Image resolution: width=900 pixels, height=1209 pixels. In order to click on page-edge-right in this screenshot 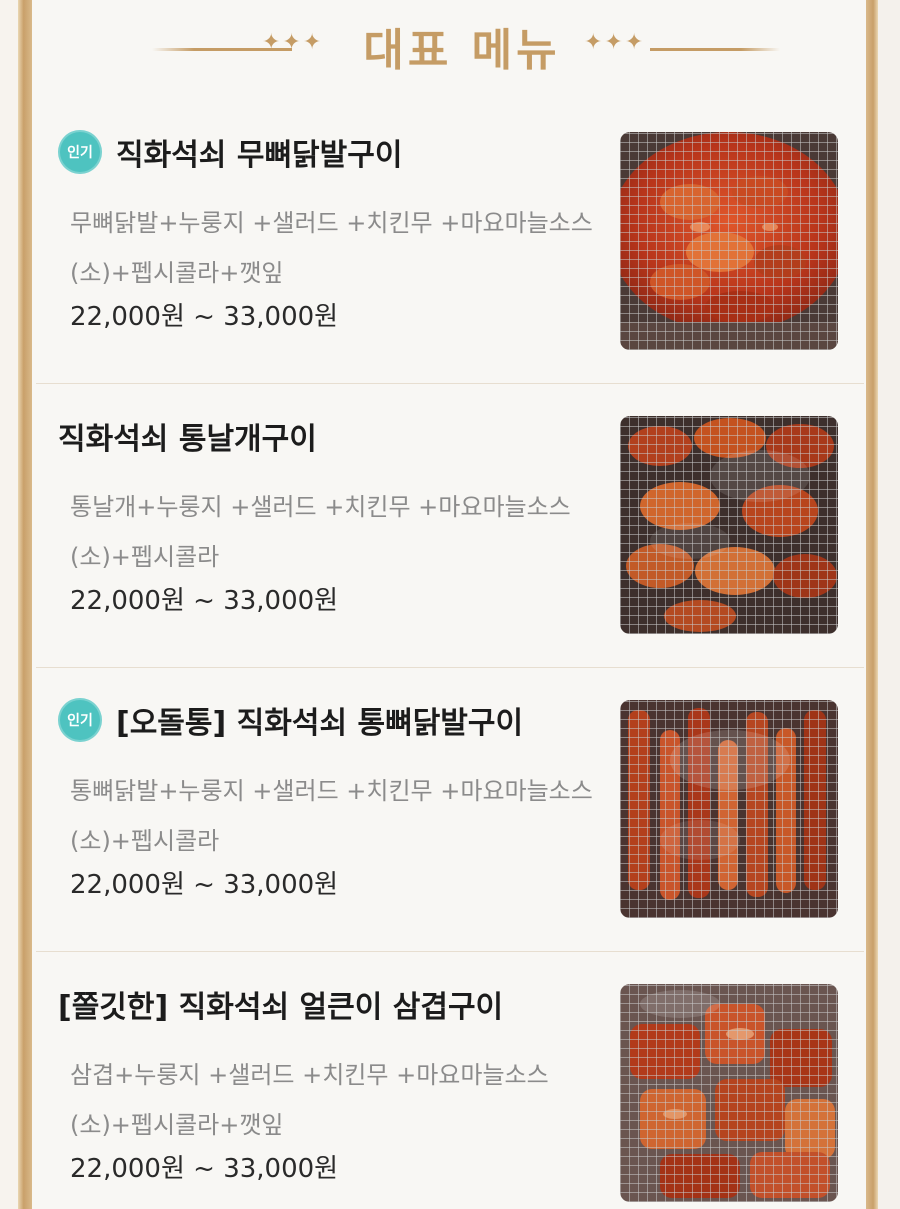, I will do `click(889, 604)`.